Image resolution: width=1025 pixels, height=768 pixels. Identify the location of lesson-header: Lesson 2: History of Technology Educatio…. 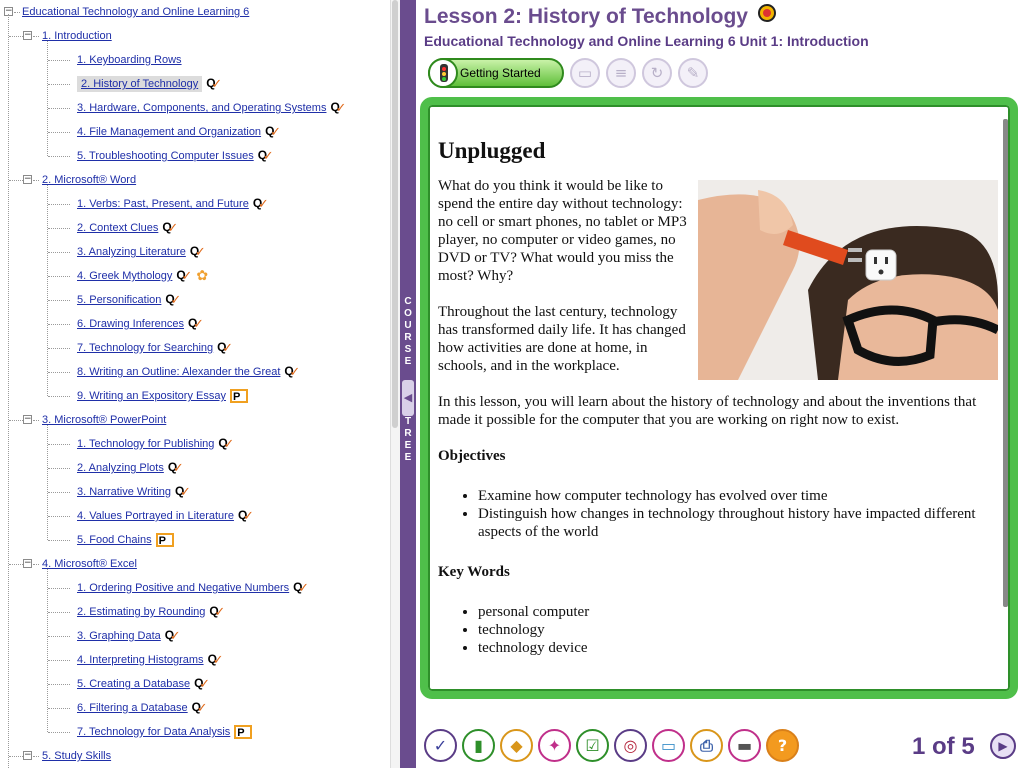
(724, 26).